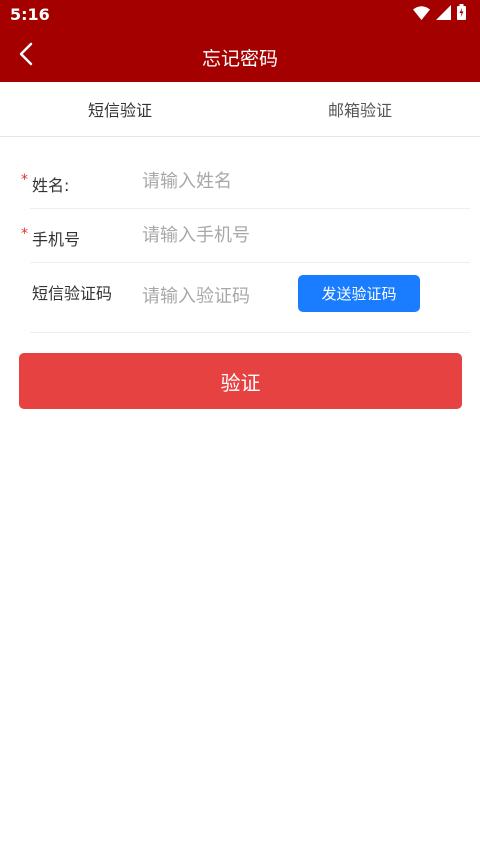 The width and height of the screenshot is (480, 853). I want to click on name-label: 姓名:, so click(51, 185).